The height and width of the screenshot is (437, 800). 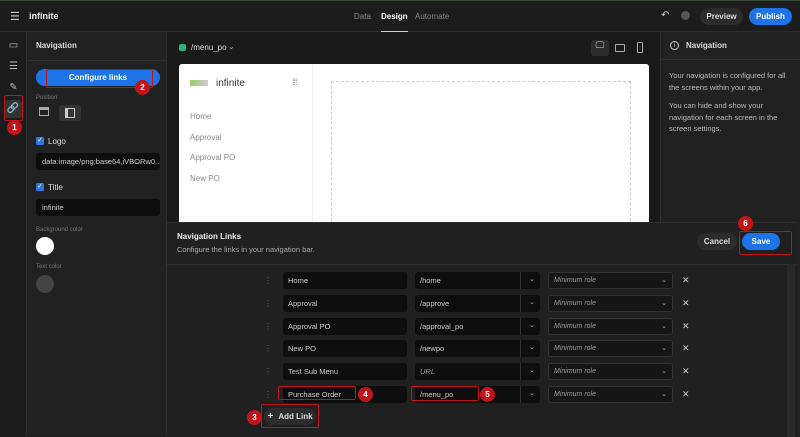 What do you see at coordinates (45, 284) in the screenshot?
I see `text-color-swatch` at bounding box center [45, 284].